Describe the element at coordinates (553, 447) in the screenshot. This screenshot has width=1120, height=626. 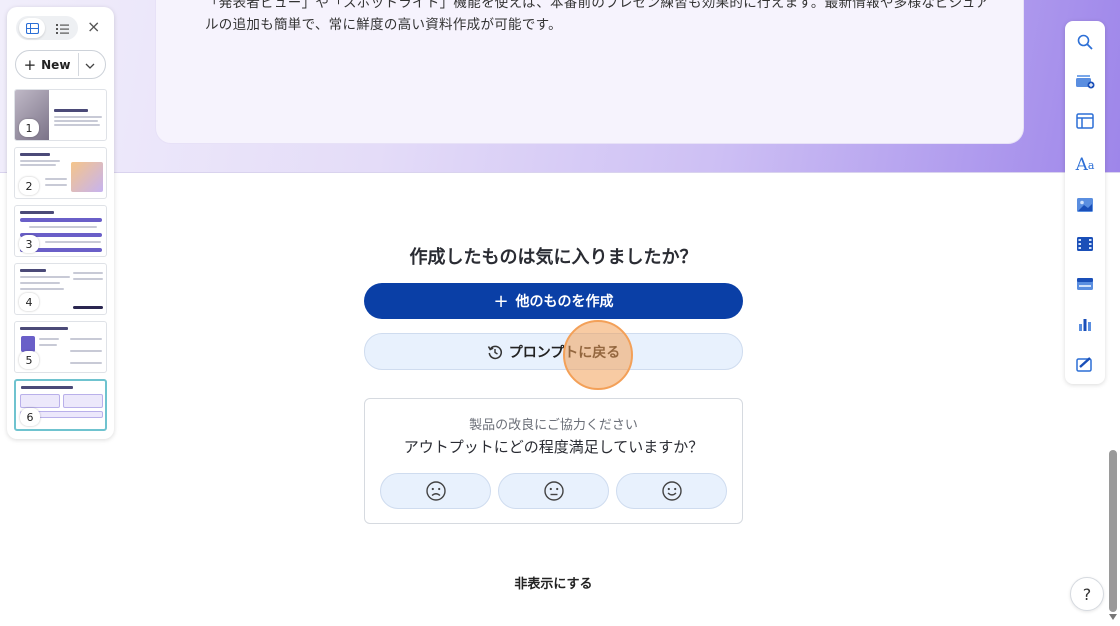
I see `survey-question: アウトプットにどの程度満足していますか？` at that location.